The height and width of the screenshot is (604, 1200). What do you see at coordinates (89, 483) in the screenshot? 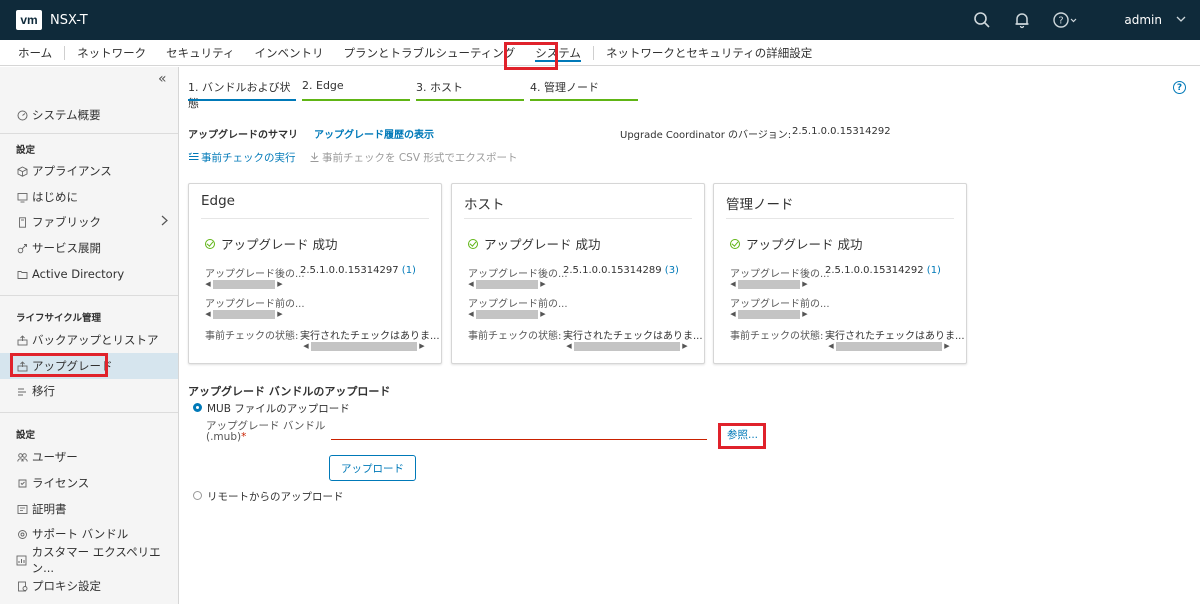
I see `sidebar-item-licenses: ライセンス` at bounding box center [89, 483].